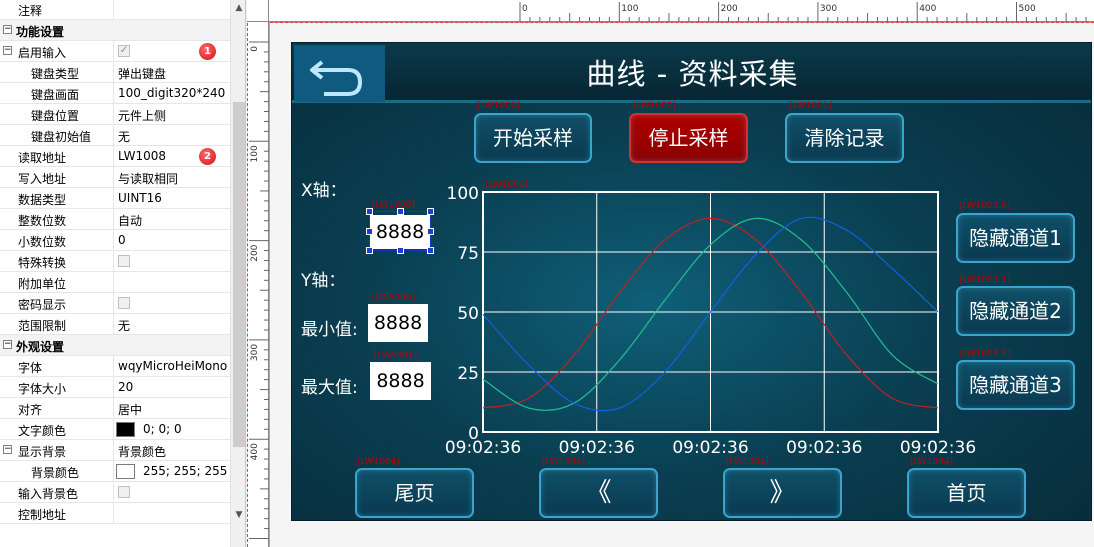  Describe the element at coordinates (379, 462) in the screenshot. I see `tag-last: [LW1004]` at that location.